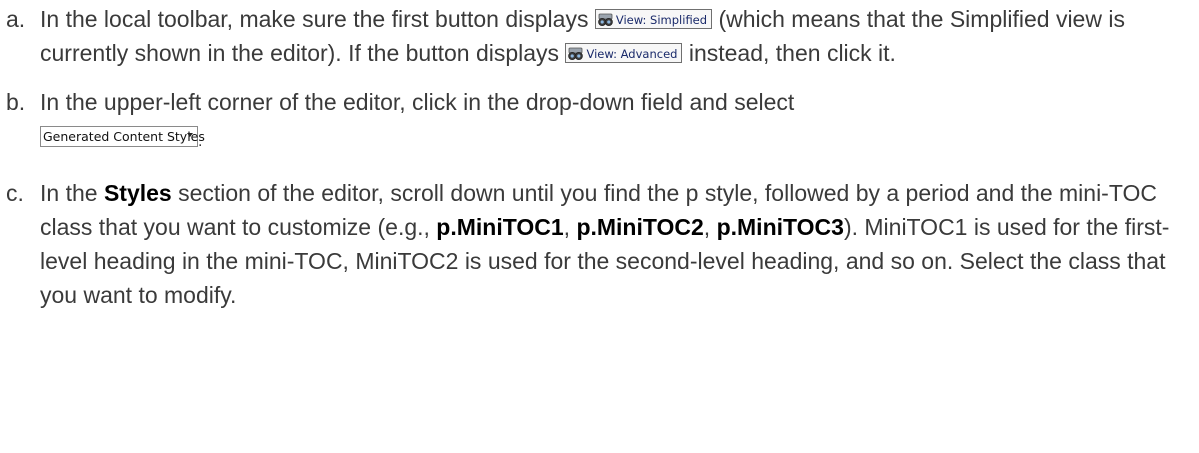  What do you see at coordinates (15, 193) in the screenshot?
I see `step-marker: c.` at bounding box center [15, 193].